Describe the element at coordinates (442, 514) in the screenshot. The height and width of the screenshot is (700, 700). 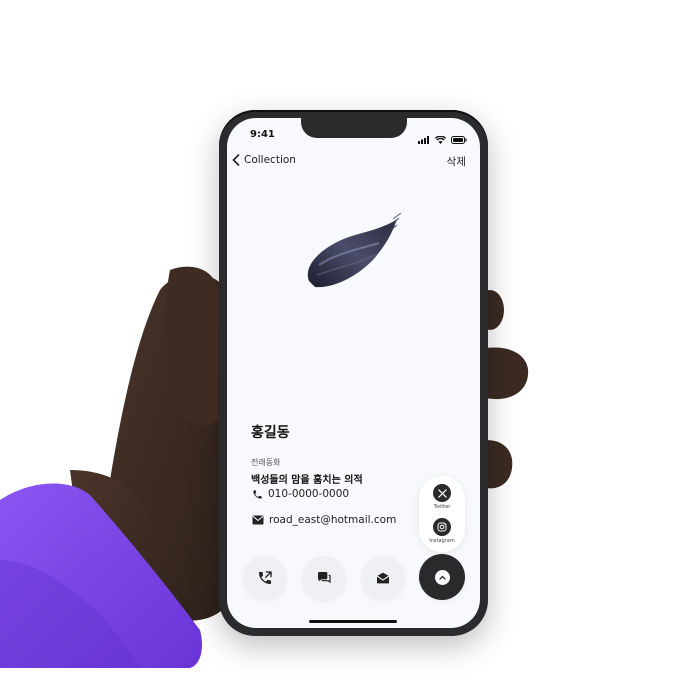
I see `social-links-panel: Twitter Instagram` at that location.